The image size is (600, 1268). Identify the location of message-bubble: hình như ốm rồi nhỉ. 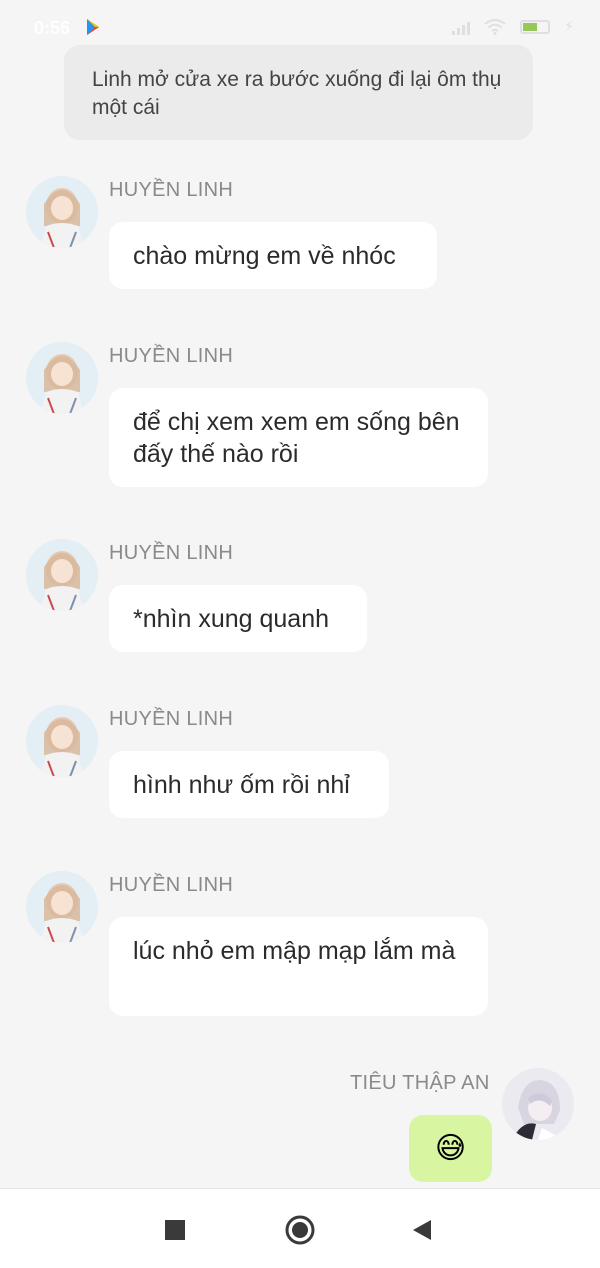
(249, 784).